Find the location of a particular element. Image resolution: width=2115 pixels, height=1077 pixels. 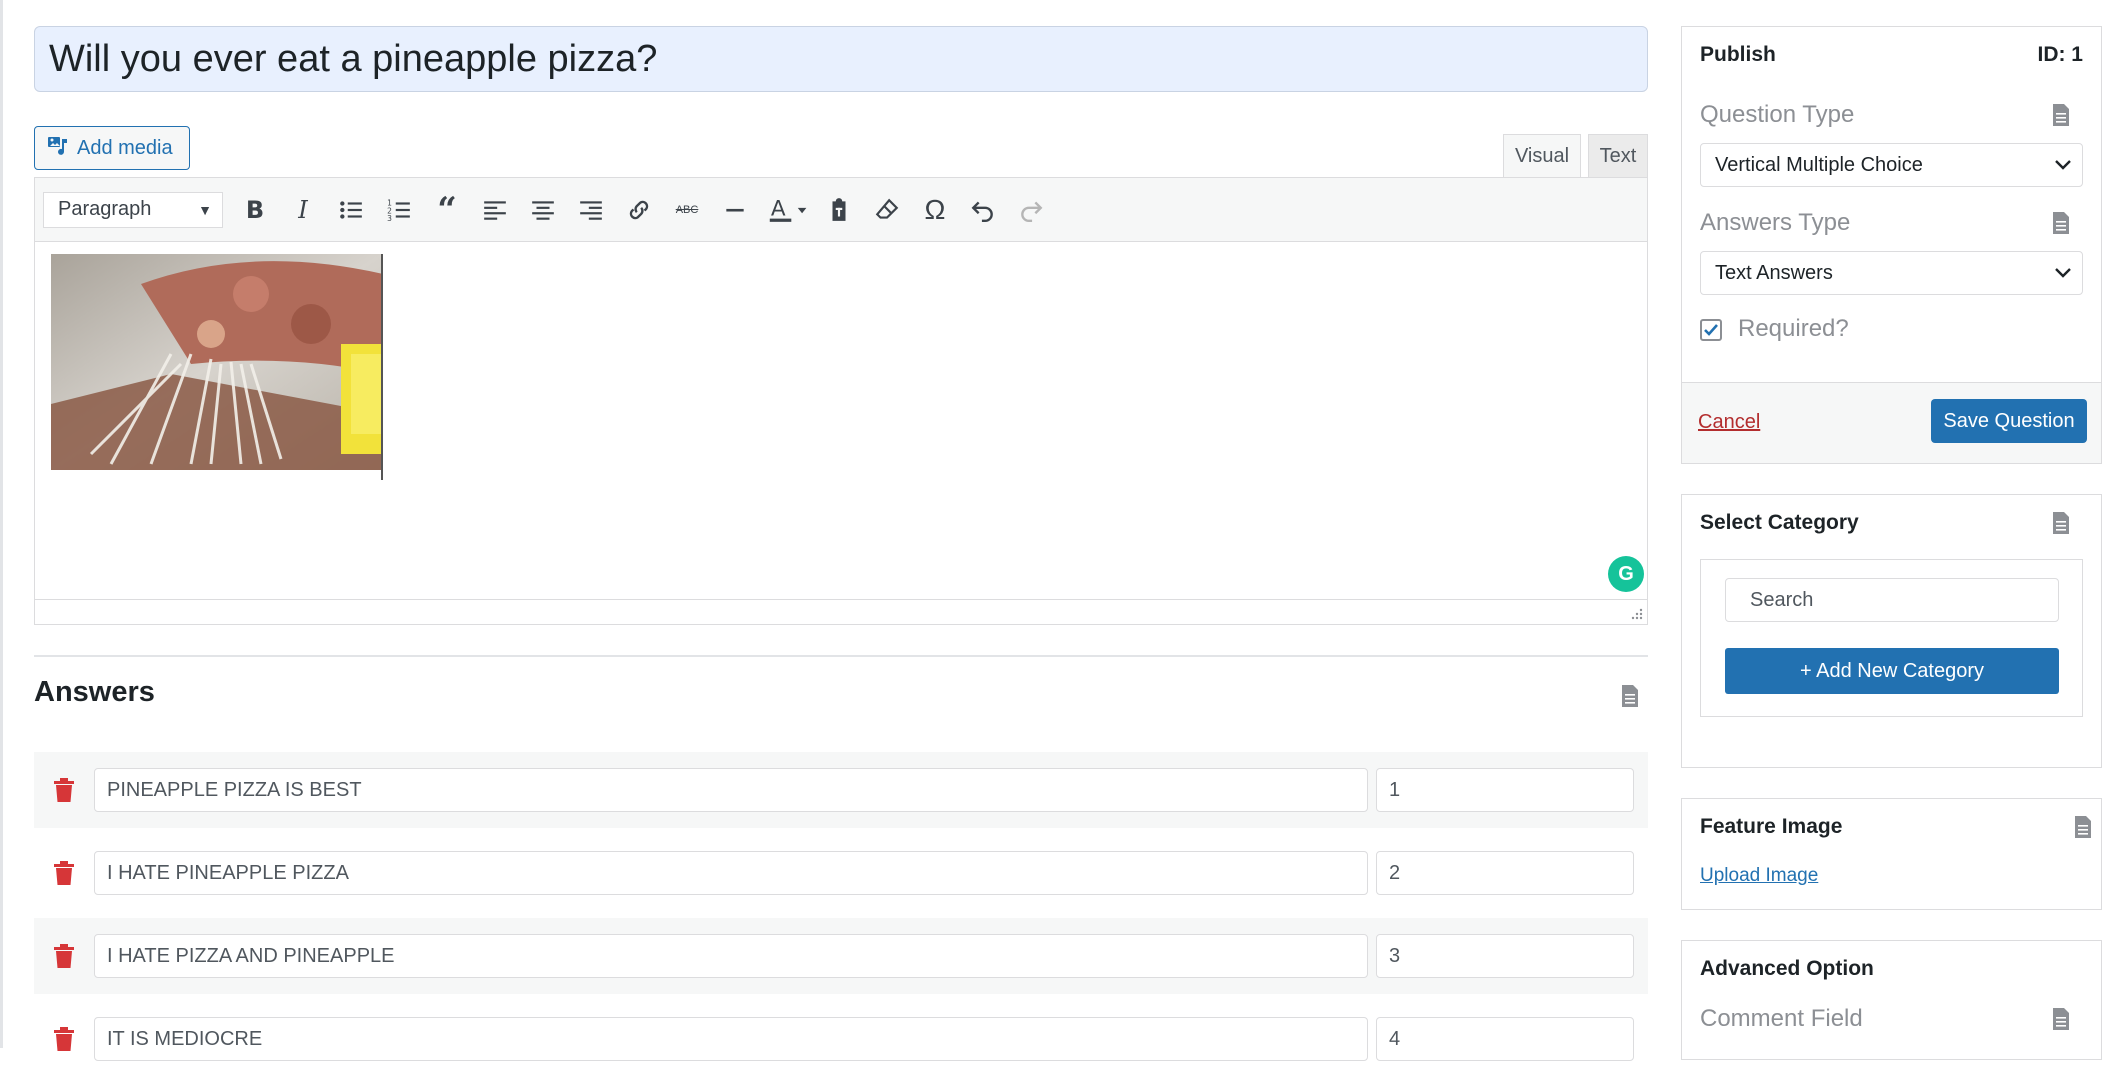

answer-row: PINEAPPLE PIZZA IS BEST 1 is located at coordinates (841, 790).